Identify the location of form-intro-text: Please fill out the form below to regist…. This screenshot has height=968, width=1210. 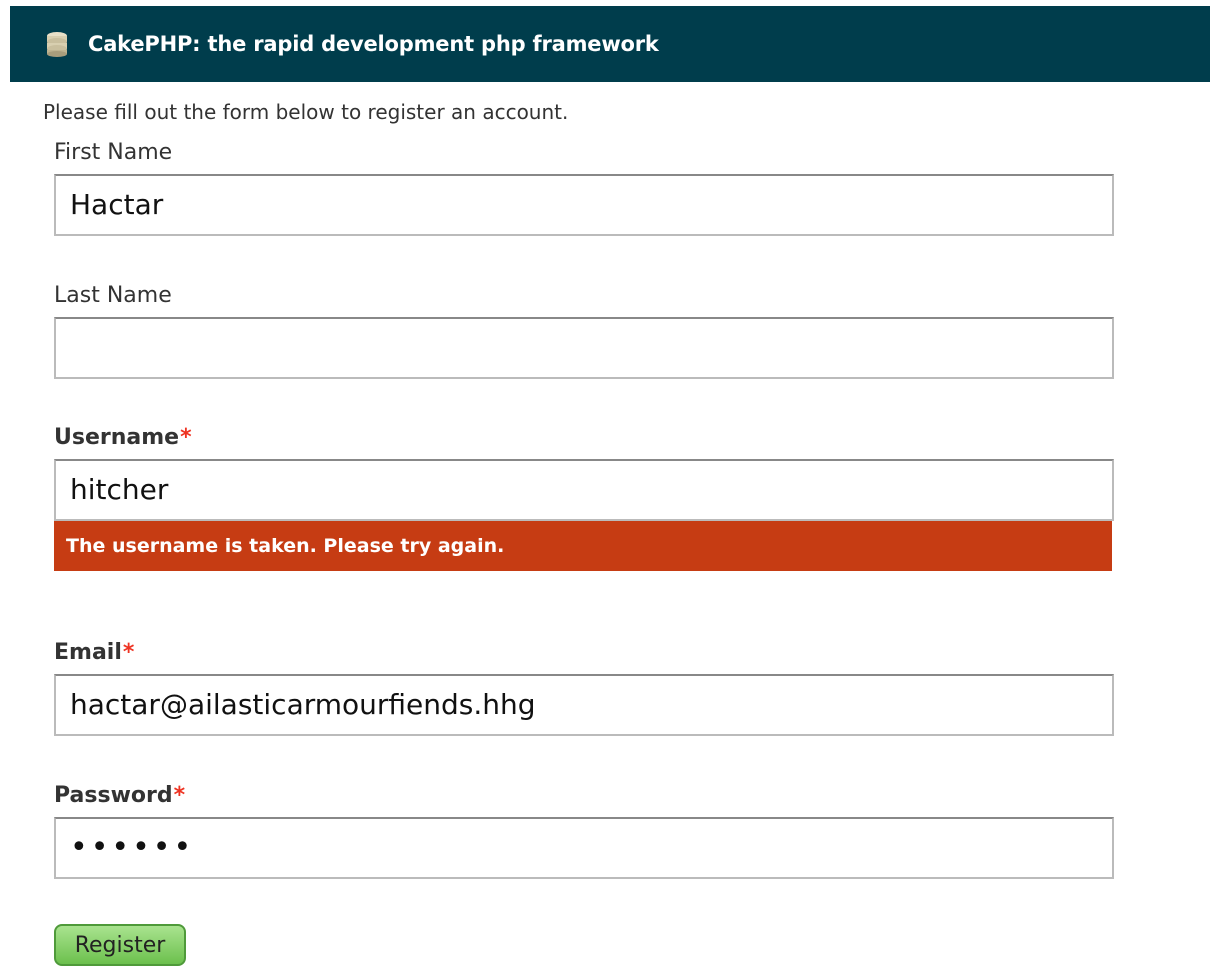
(306, 112).